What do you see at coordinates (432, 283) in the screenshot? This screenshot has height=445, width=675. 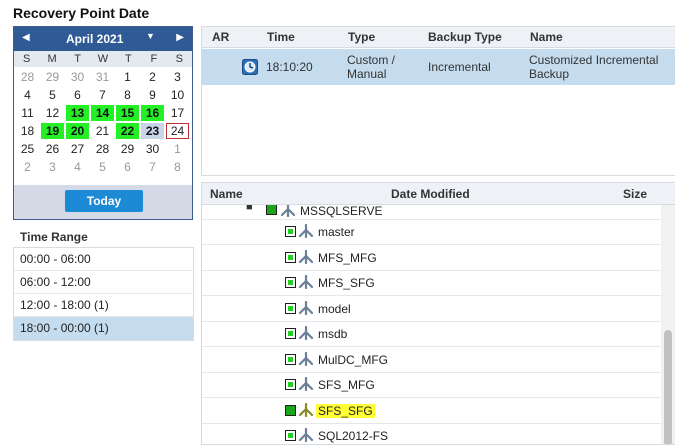 I see `tree-item-row: MFS_SFG` at bounding box center [432, 283].